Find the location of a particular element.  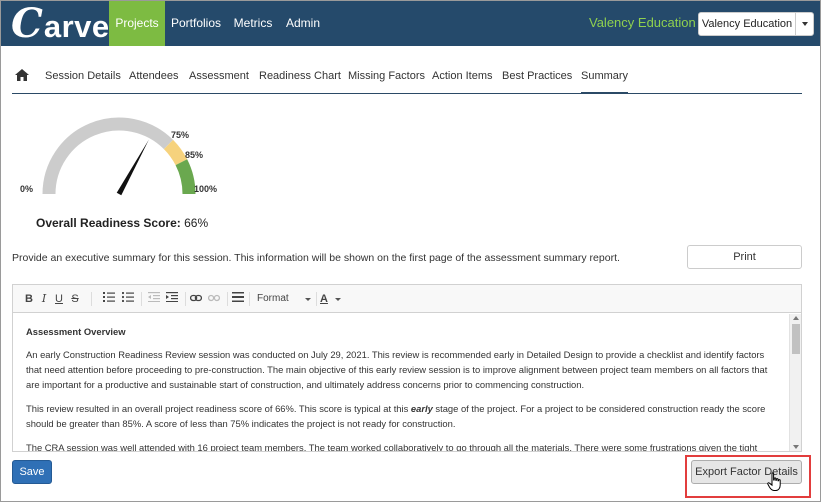

nav-admin: Admin is located at coordinates (303, 23).